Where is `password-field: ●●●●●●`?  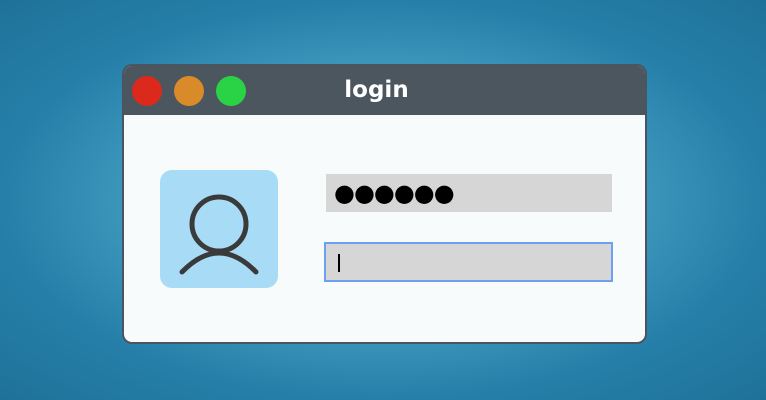 password-field: ●●●●●● is located at coordinates (469, 193).